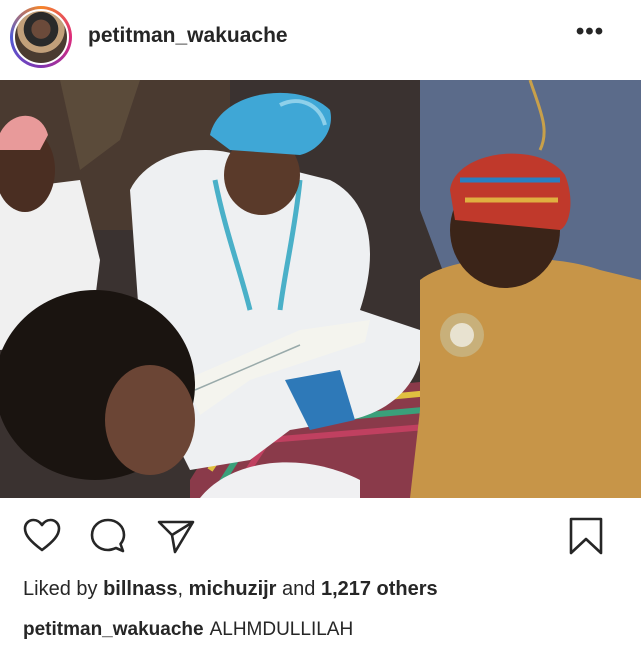 The image size is (641, 648). I want to click on heart-icon, so click(42, 536).